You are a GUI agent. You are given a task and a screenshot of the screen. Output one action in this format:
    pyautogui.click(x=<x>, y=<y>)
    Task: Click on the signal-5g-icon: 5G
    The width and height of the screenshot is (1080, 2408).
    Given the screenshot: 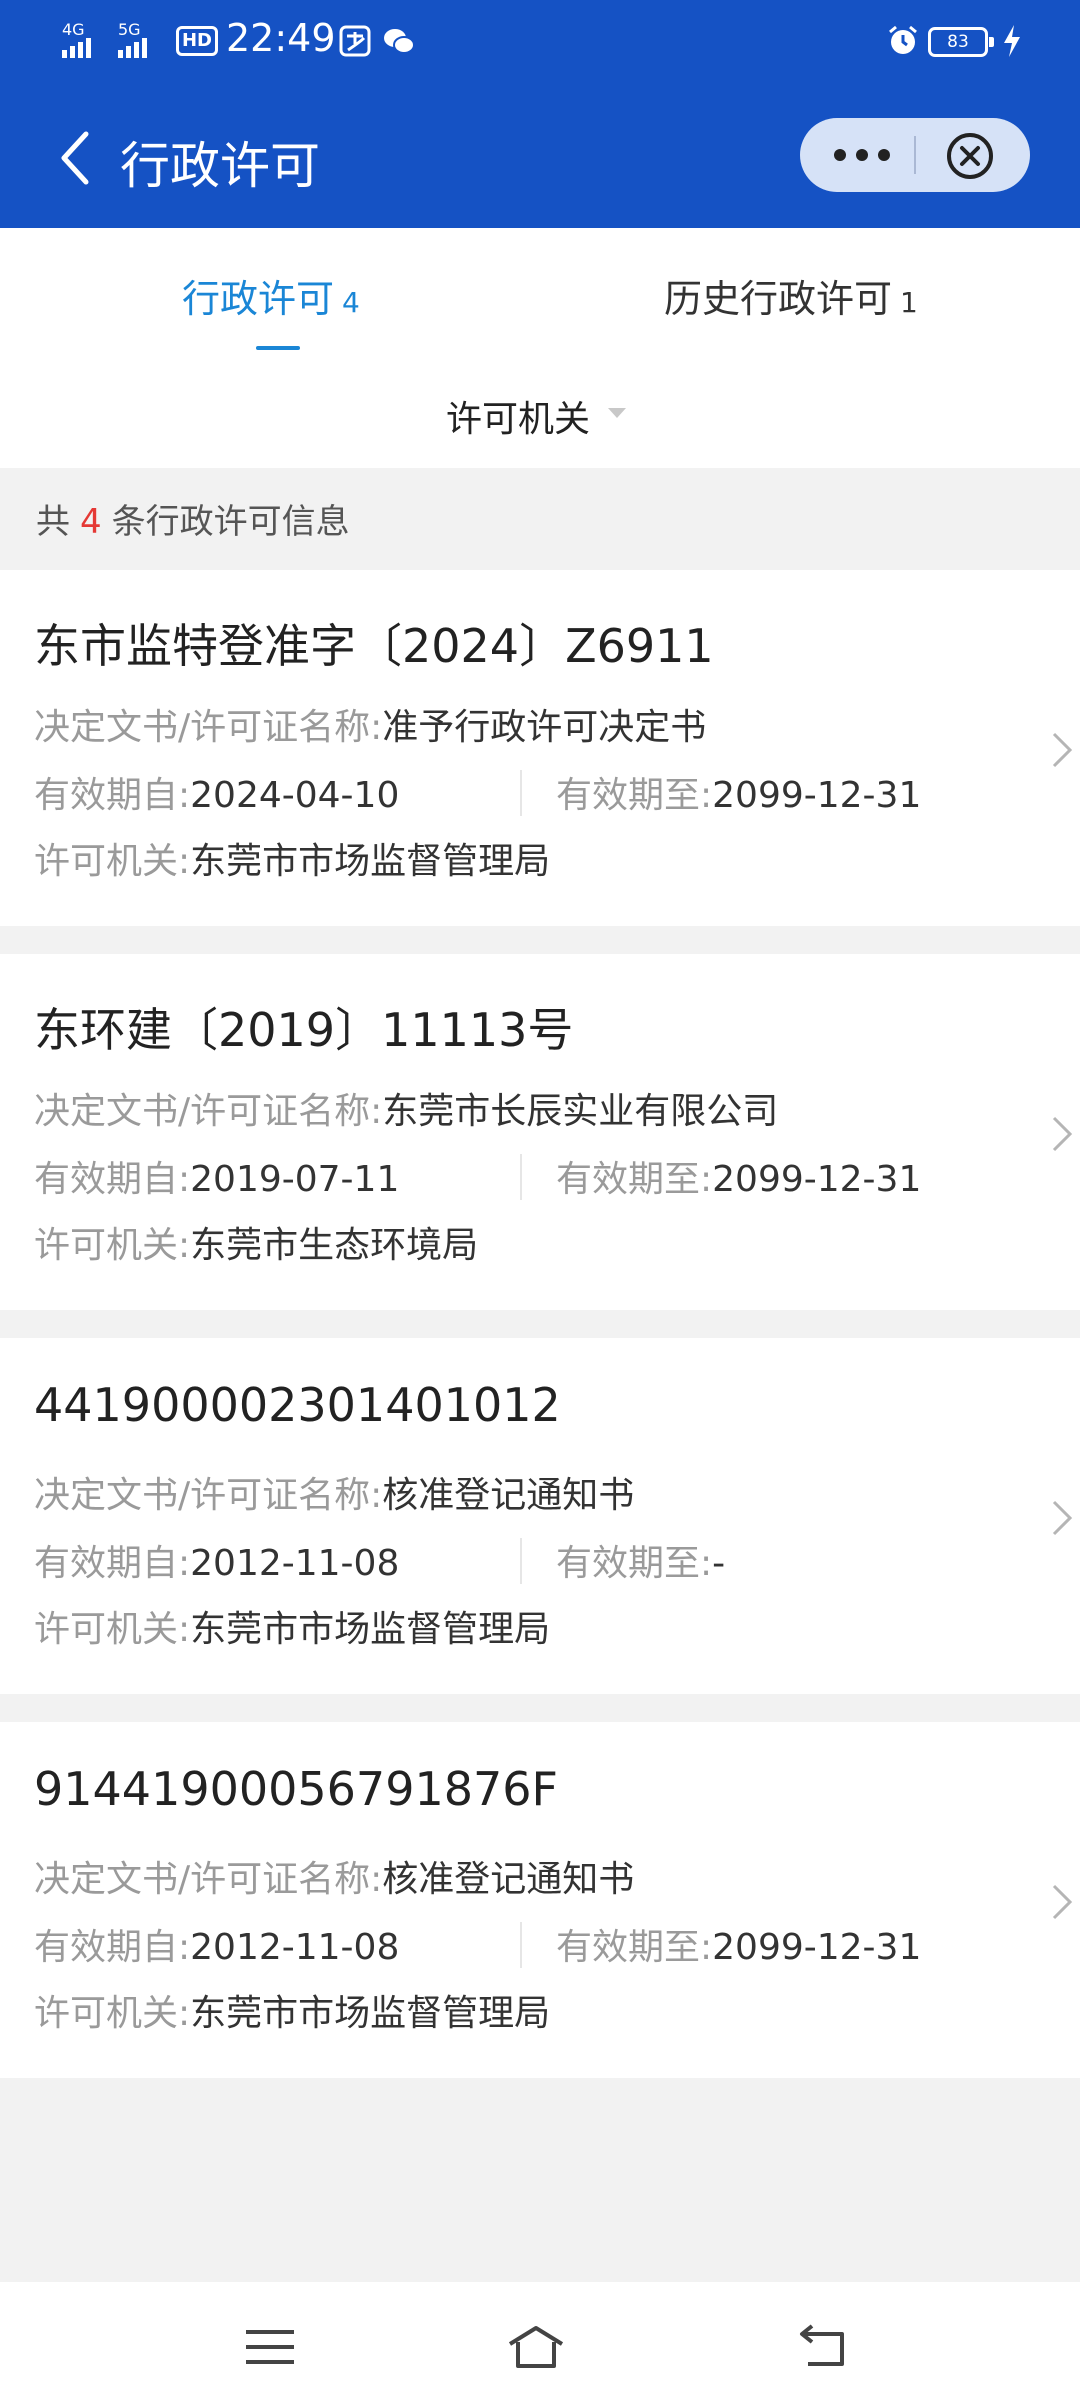 What is the action you would take?
    pyautogui.click(x=132, y=39)
    